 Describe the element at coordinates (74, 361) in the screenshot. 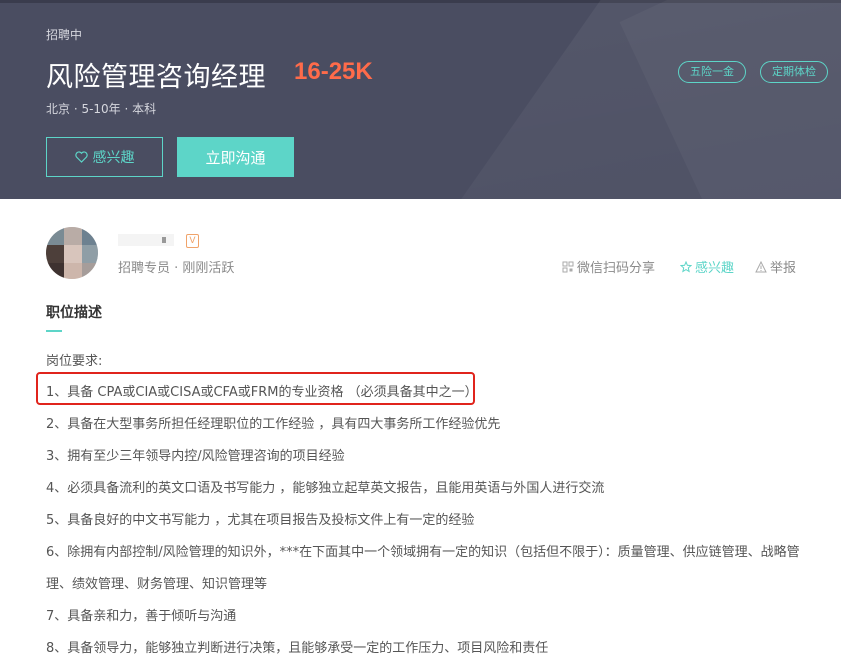

I see `requirements-header: 岗位要求:` at that location.